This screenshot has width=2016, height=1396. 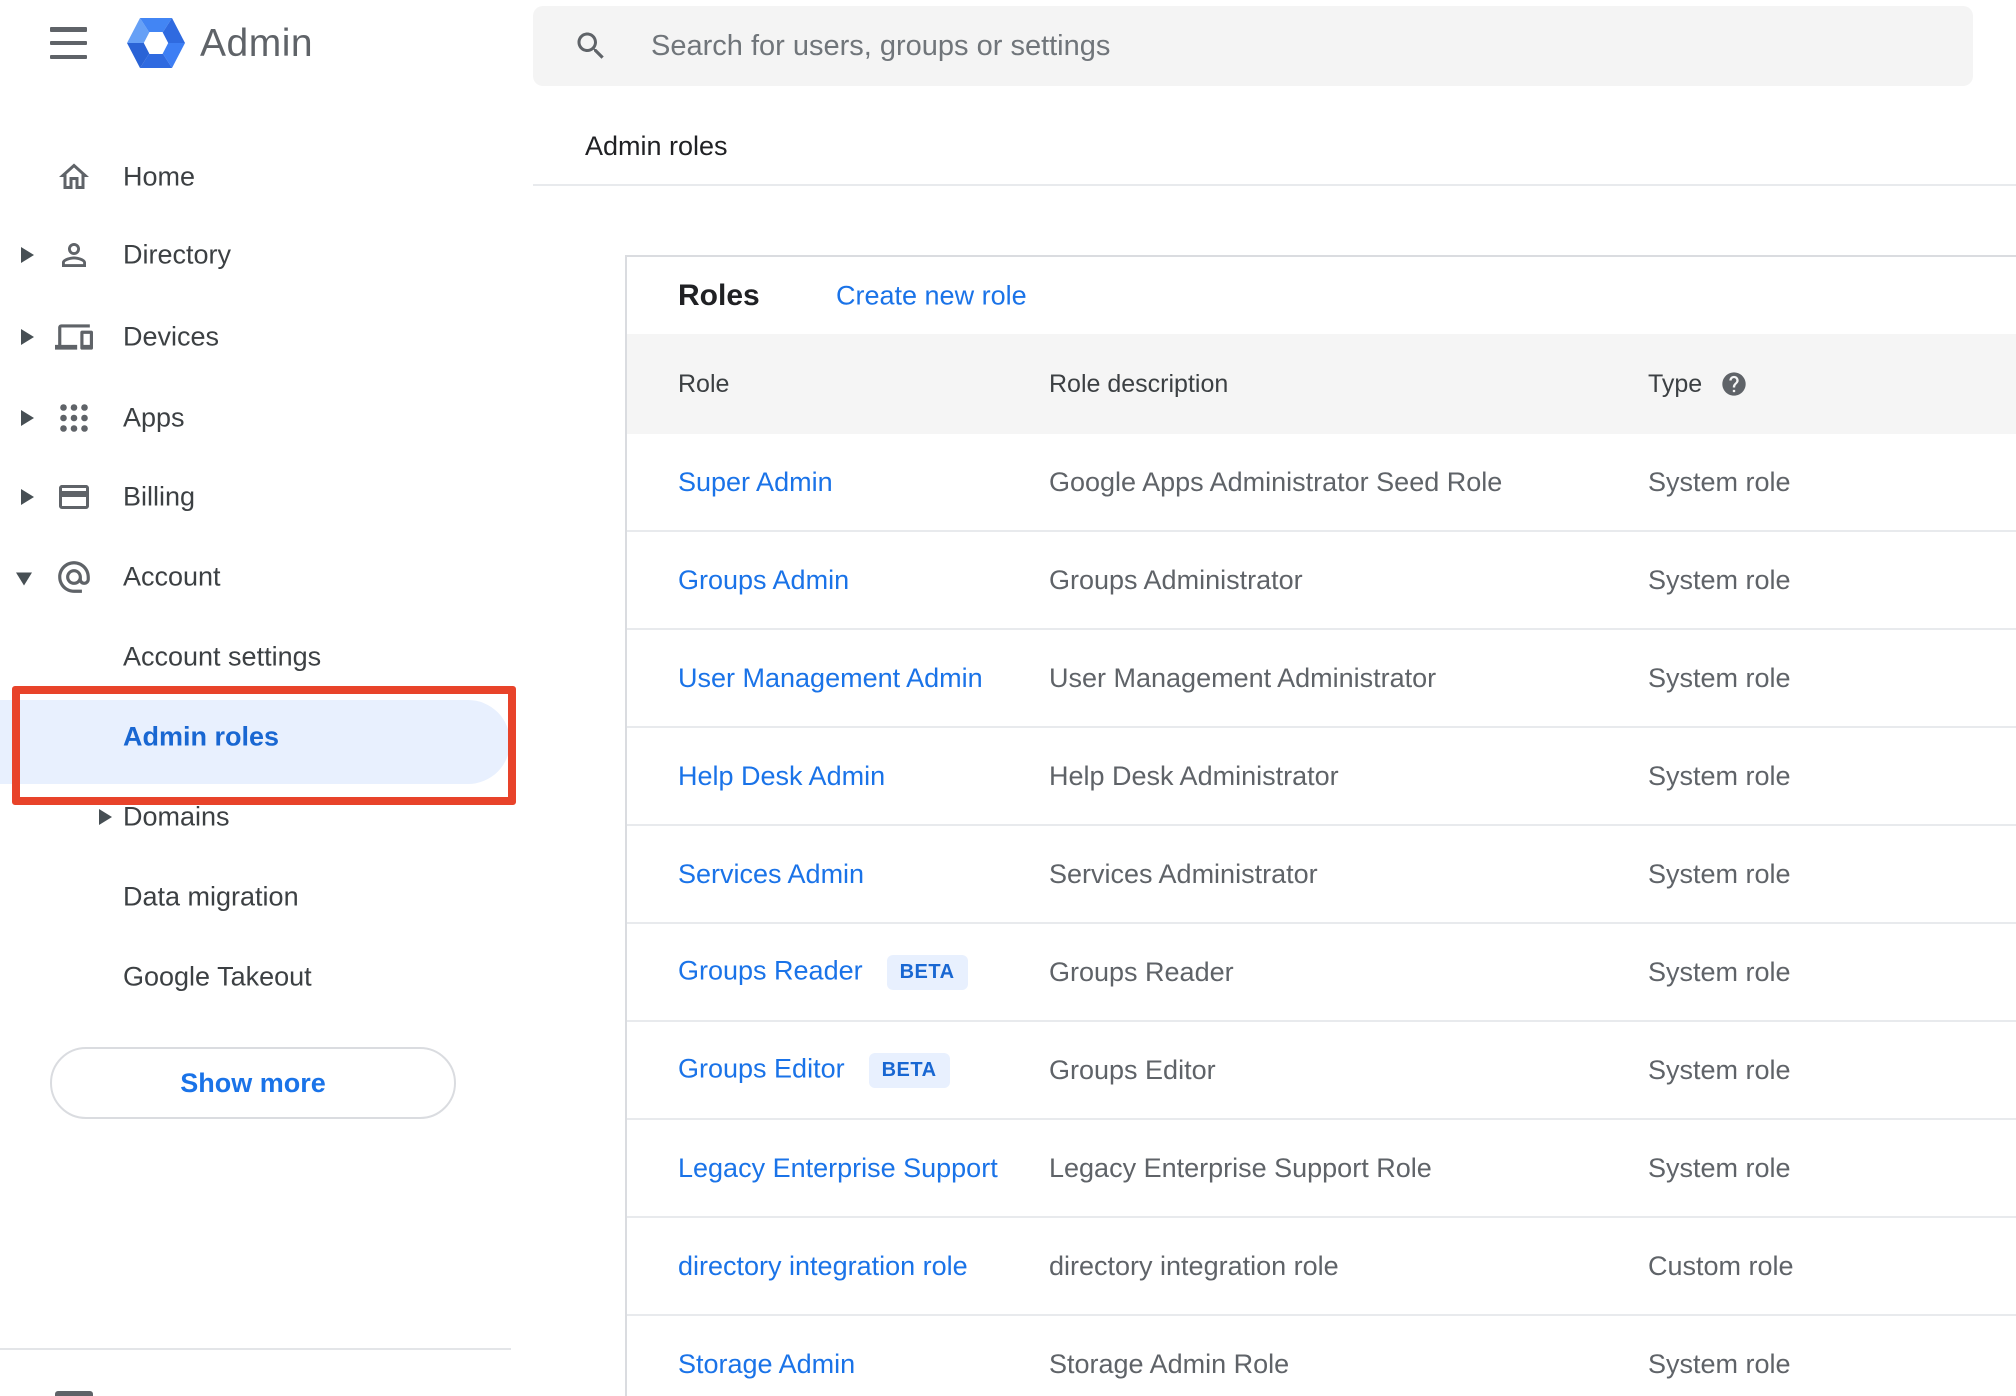 What do you see at coordinates (74, 255) in the screenshot?
I see `person-icon` at bounding box center [74, 255].